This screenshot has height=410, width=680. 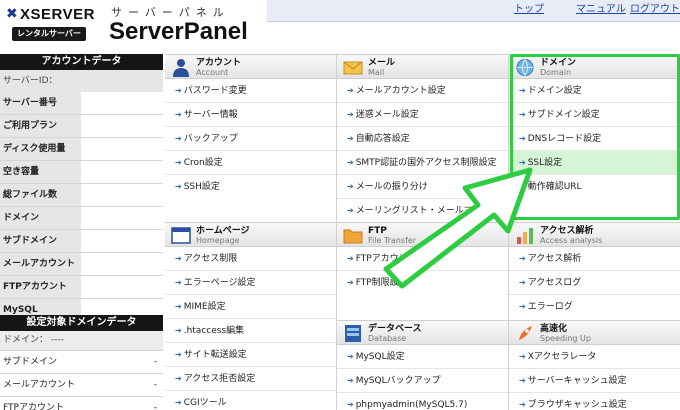 What do you see at coordinates (250, 259) in the screenshot?
I see `menu-item-access-limit: ➔ アクセス制限` at bounding box center [250, 259].